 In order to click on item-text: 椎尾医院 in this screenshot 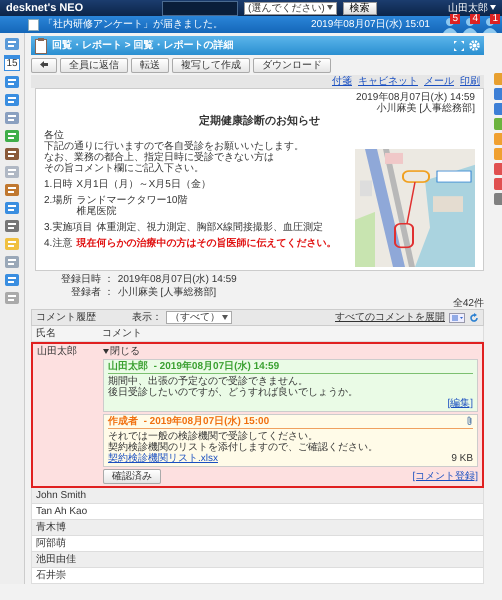, I will do `click(97, 211)`.